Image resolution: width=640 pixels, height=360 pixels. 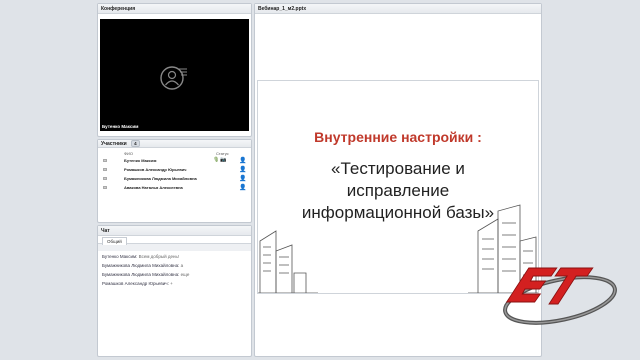 What do you see at coordinates (398, 190) in the screenshot?
I see `slide-text-line: исправление` at bounding box center [398, 190].